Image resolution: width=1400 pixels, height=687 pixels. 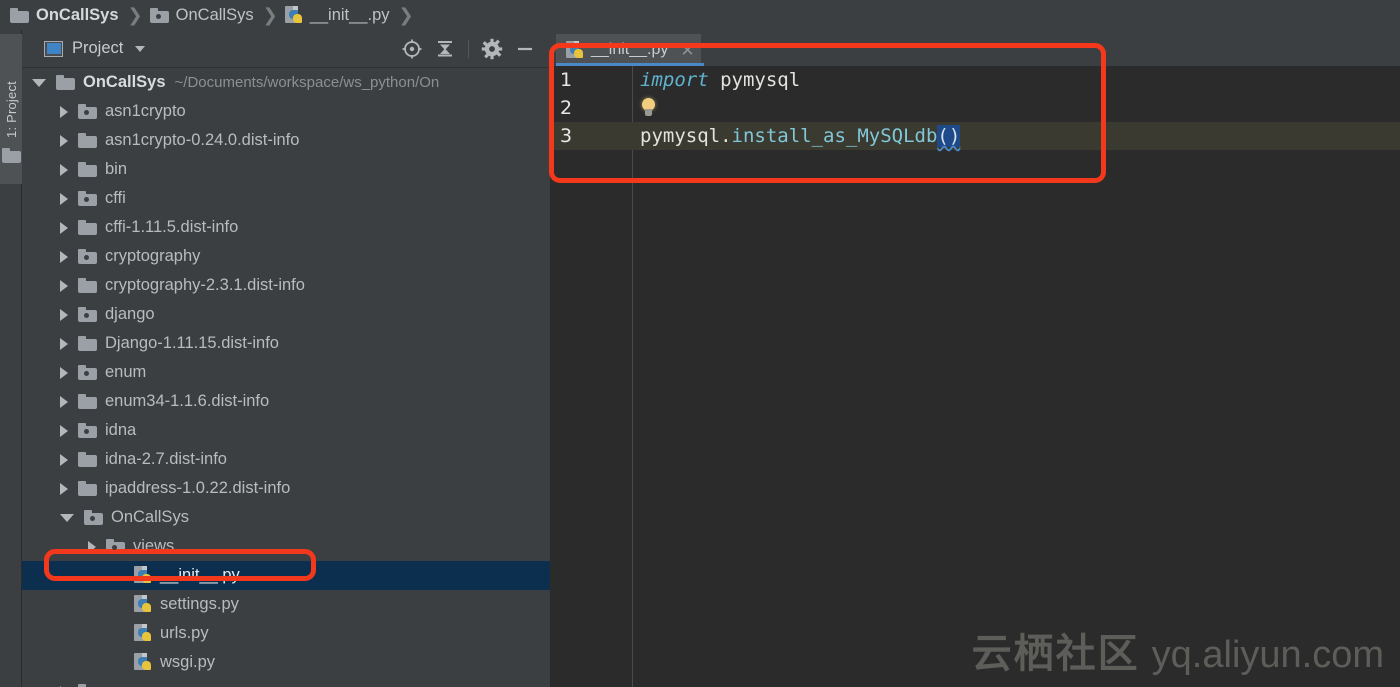 What do you see at coordinates (11, 358) in the screenshot?
I see `tool-window-rail: 1: Project` at bounding box center [11, 358].